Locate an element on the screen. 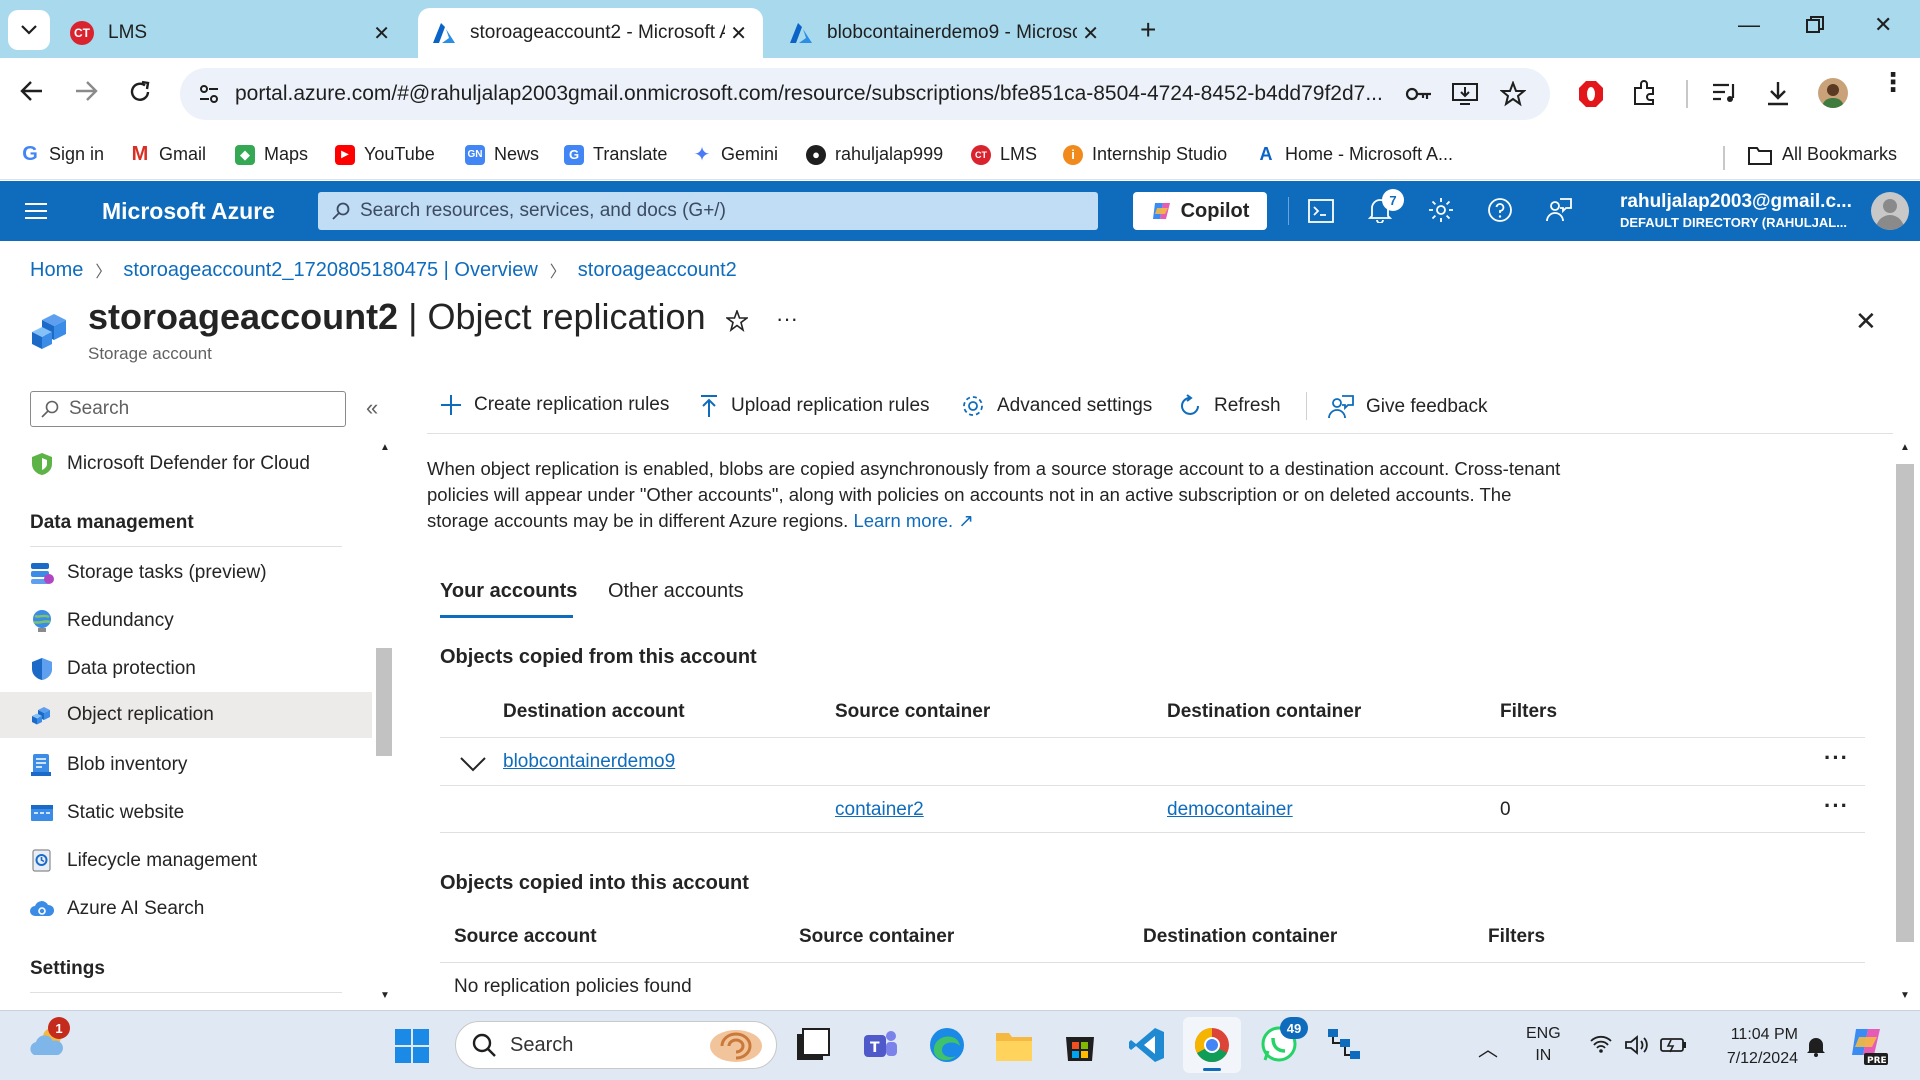 The image size is (1920, 1080). sidebar-item-object-replication: Object replication is located at coordinates (186, 715).